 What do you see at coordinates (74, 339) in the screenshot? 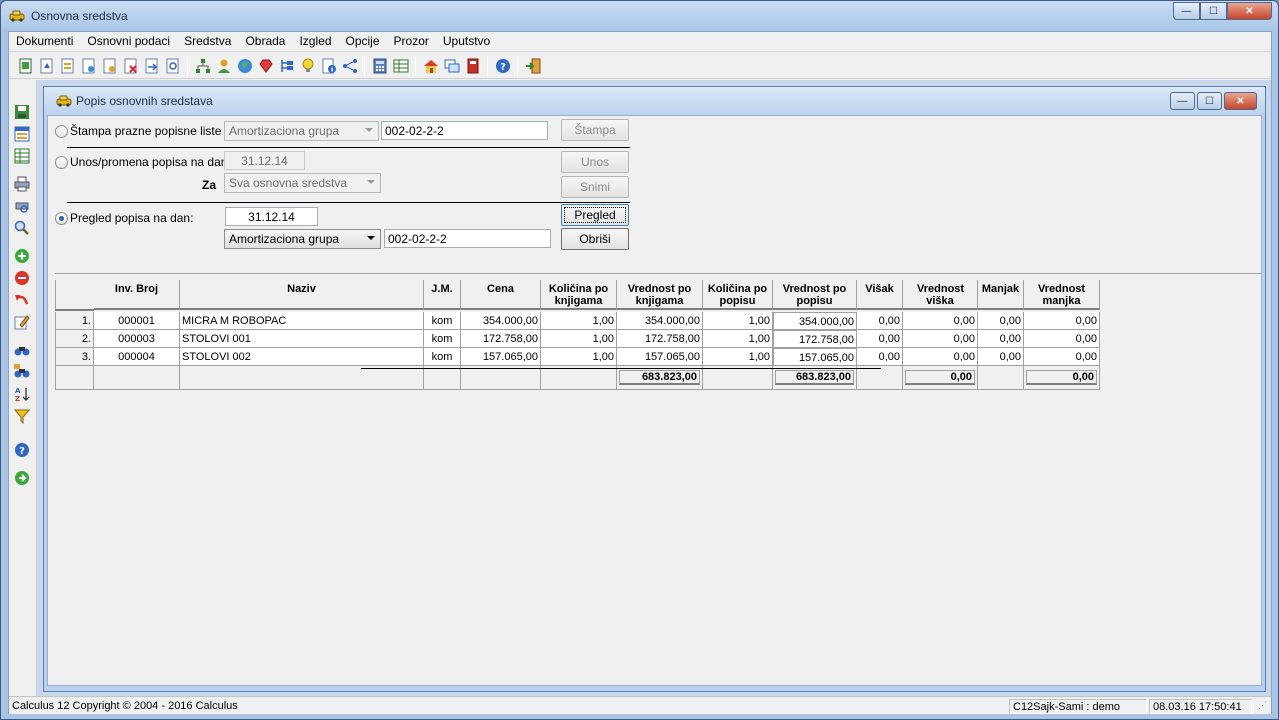
I see `row-number: 2.` at bounding box center [74, 339].